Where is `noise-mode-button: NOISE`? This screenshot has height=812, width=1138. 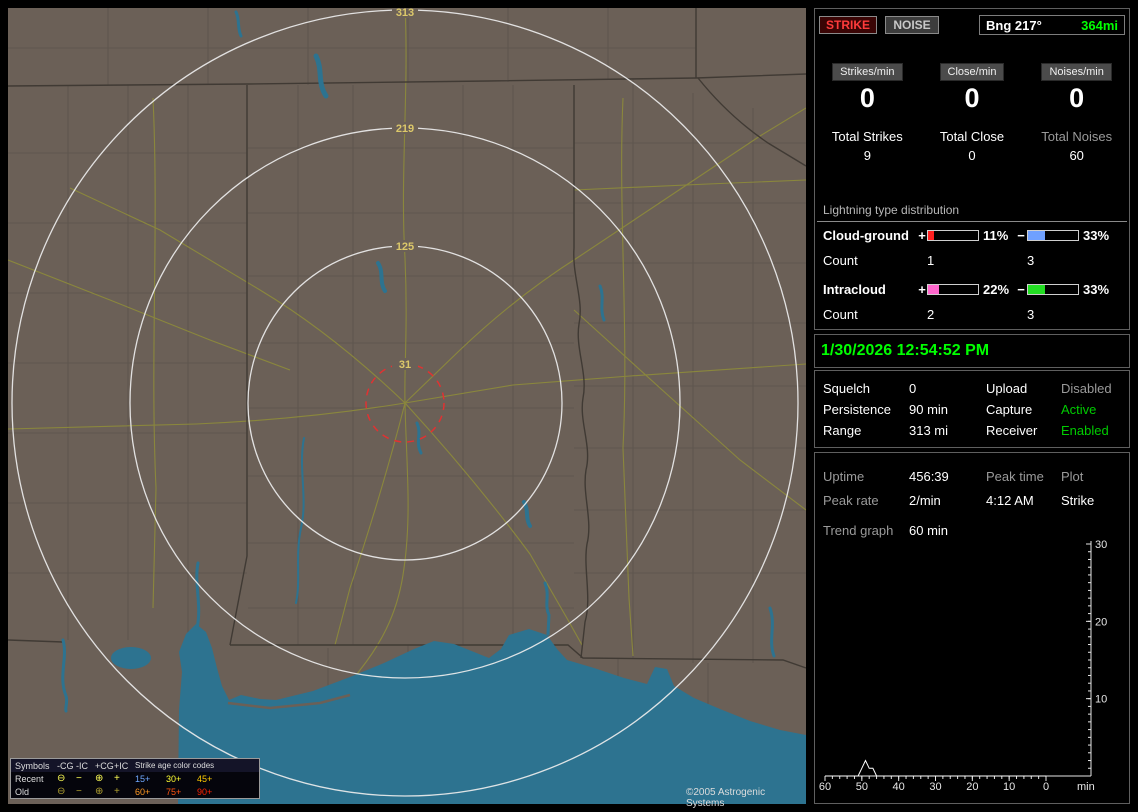
noise-mode-button: NOISE is located at coordinates (912, 25).